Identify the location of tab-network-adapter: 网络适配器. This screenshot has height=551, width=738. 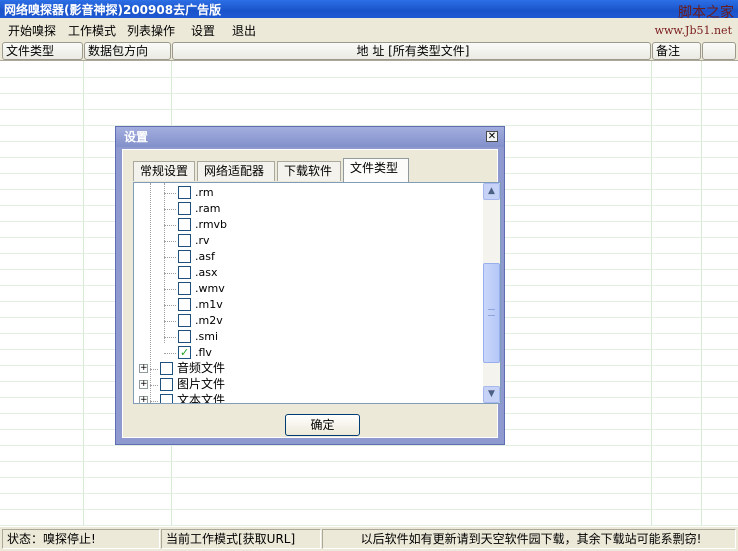
(236, 171).